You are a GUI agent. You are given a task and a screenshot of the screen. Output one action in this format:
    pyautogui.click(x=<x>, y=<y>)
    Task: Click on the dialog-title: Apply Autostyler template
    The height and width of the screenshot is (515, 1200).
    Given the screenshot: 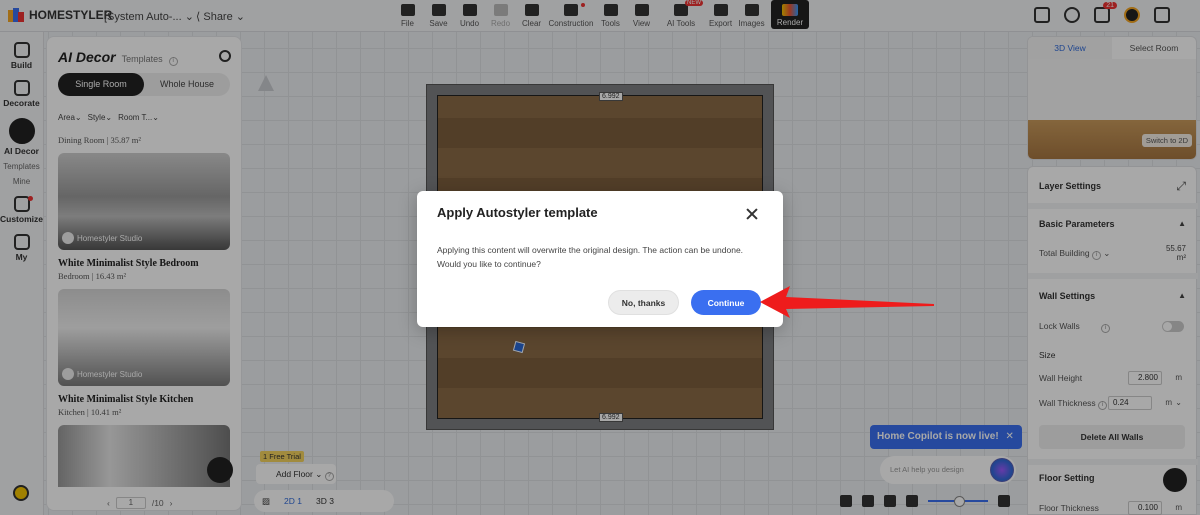 What is the action you would take?
    pyautogui.click(x=517, y=212)
    